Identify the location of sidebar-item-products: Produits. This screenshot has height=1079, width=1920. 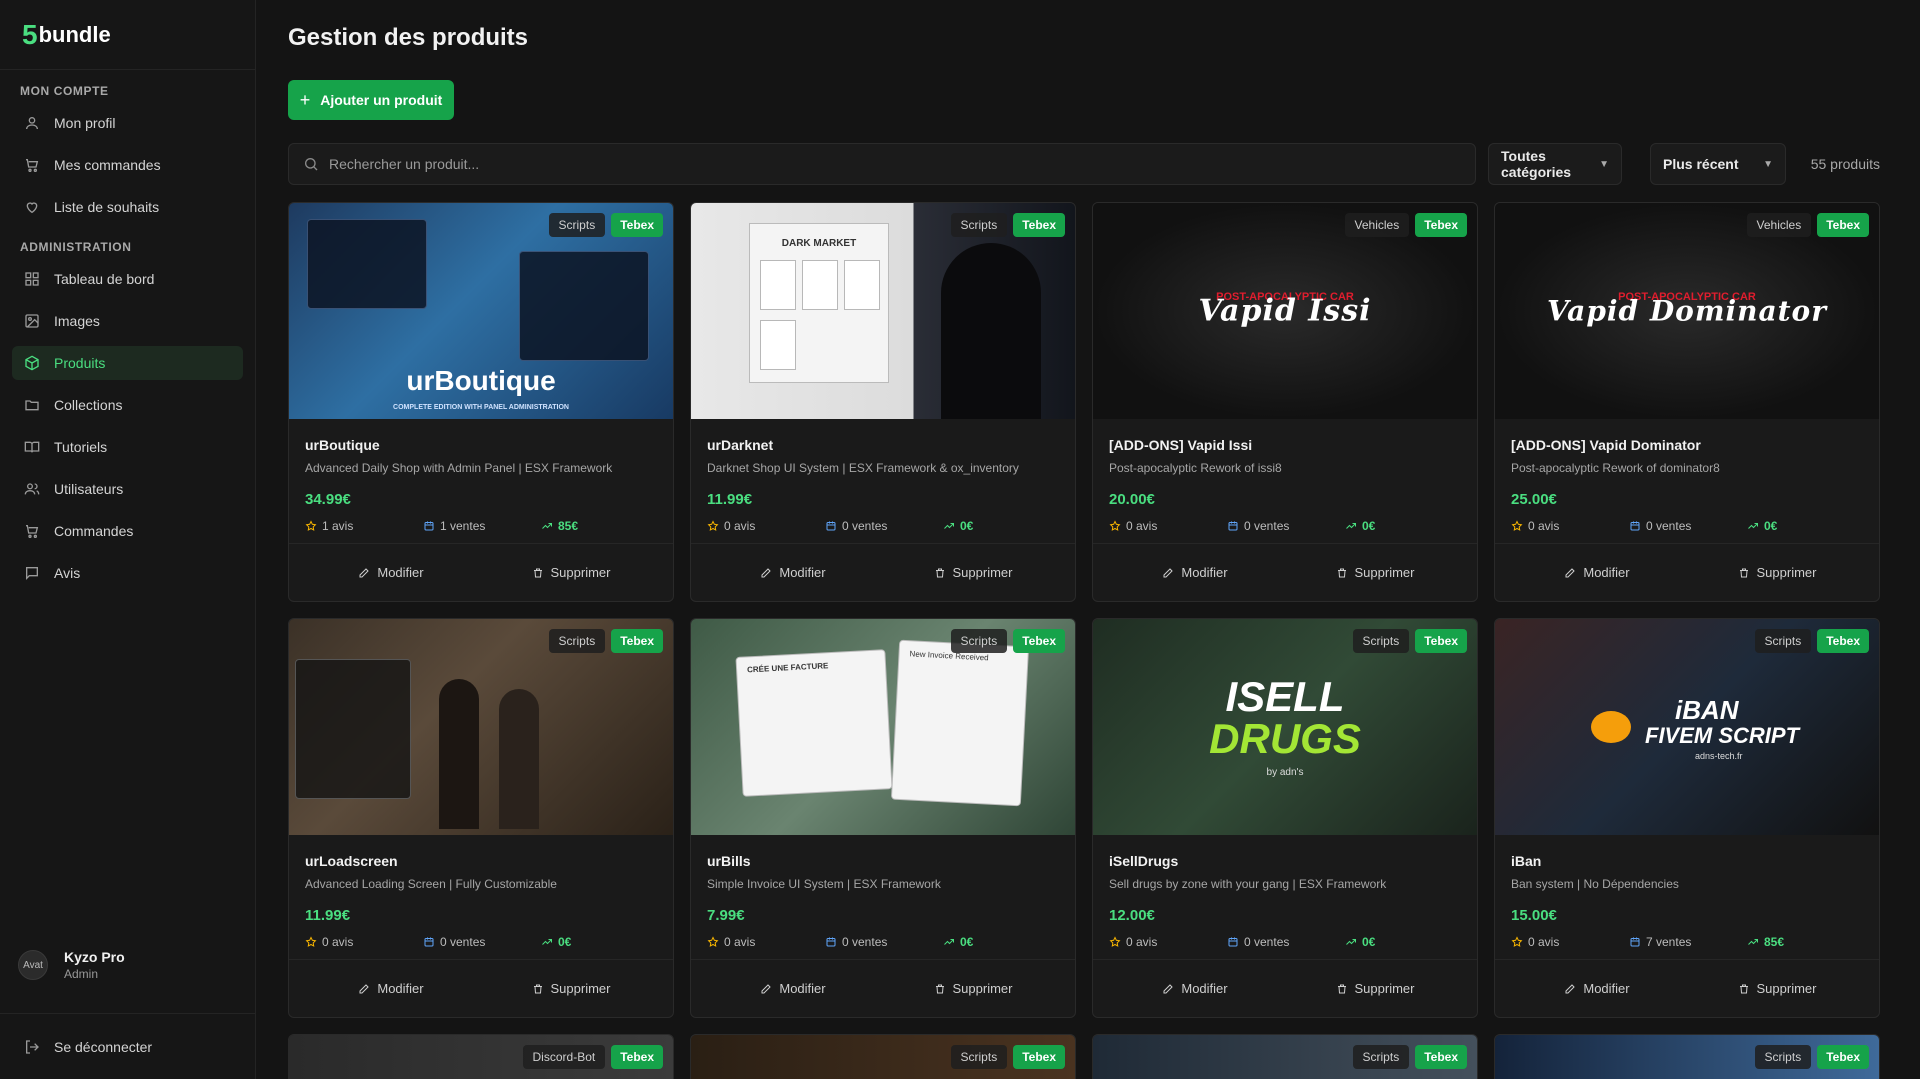
(127, 363).